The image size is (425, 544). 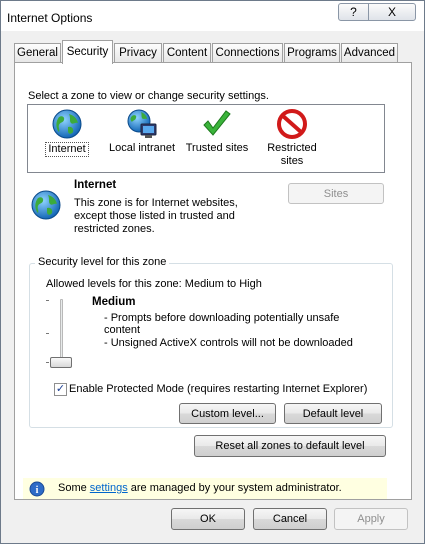 What do you see at coordinates (138, 53) in the screenshot?
I see `tab-privacy: Privacy` at bounding box center [138, 53].